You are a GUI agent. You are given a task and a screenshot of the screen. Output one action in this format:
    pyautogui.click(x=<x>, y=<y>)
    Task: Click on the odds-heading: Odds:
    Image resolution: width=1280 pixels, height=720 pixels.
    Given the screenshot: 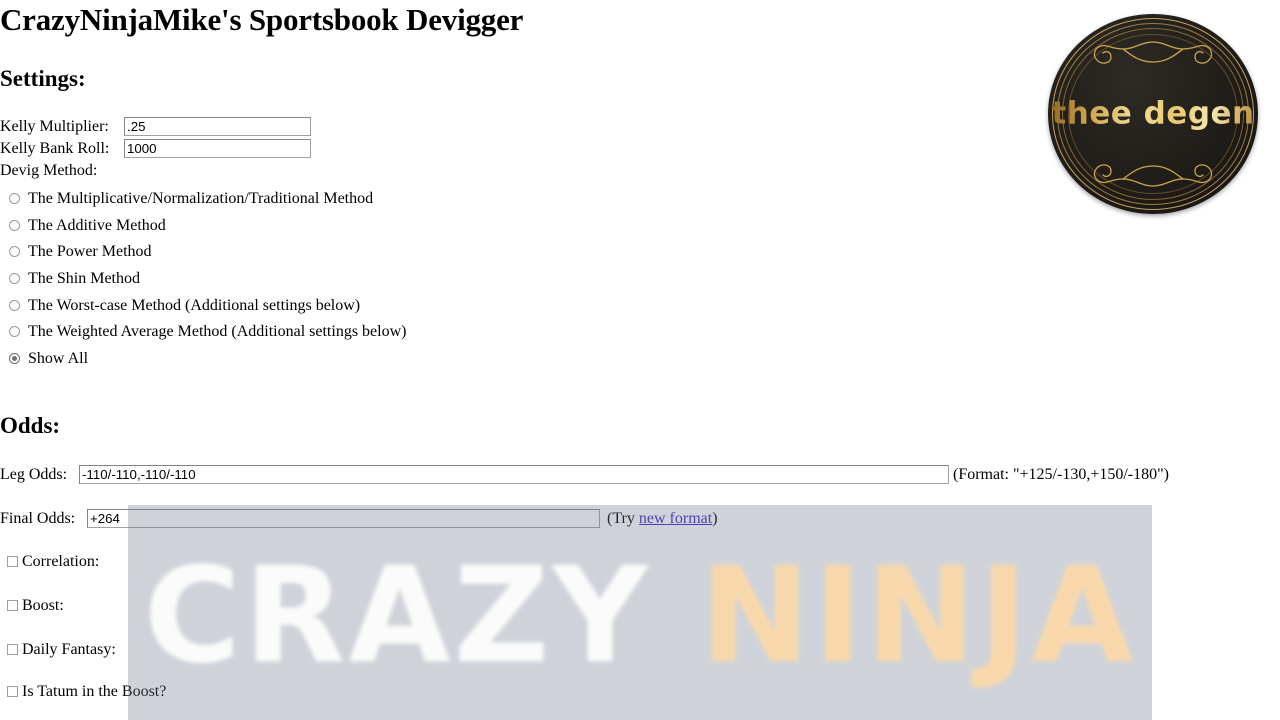 What is the action you would take?
    pyautogui.click(x=30, y=425)
    